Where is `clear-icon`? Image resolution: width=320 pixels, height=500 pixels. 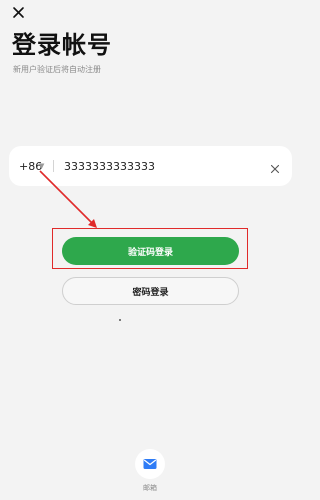 clear-icon is located at coordinates (275, 167).